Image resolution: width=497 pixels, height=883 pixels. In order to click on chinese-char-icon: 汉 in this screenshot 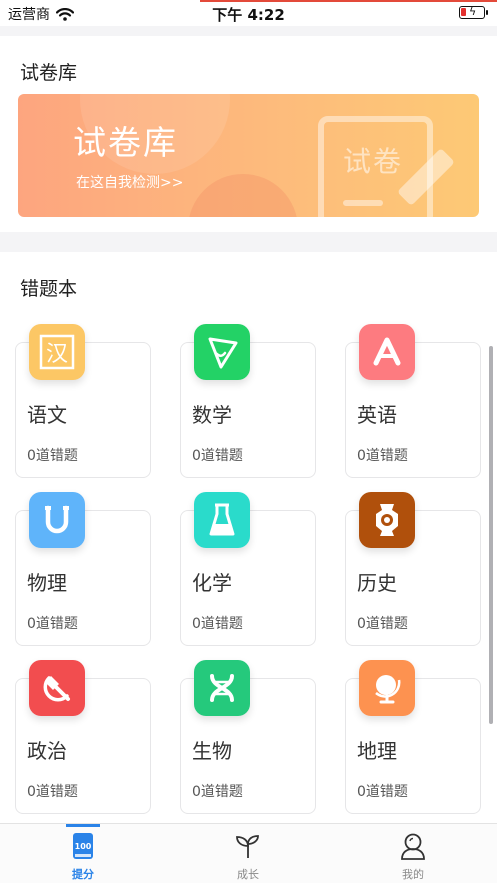, I will do `click(57, 352)`.